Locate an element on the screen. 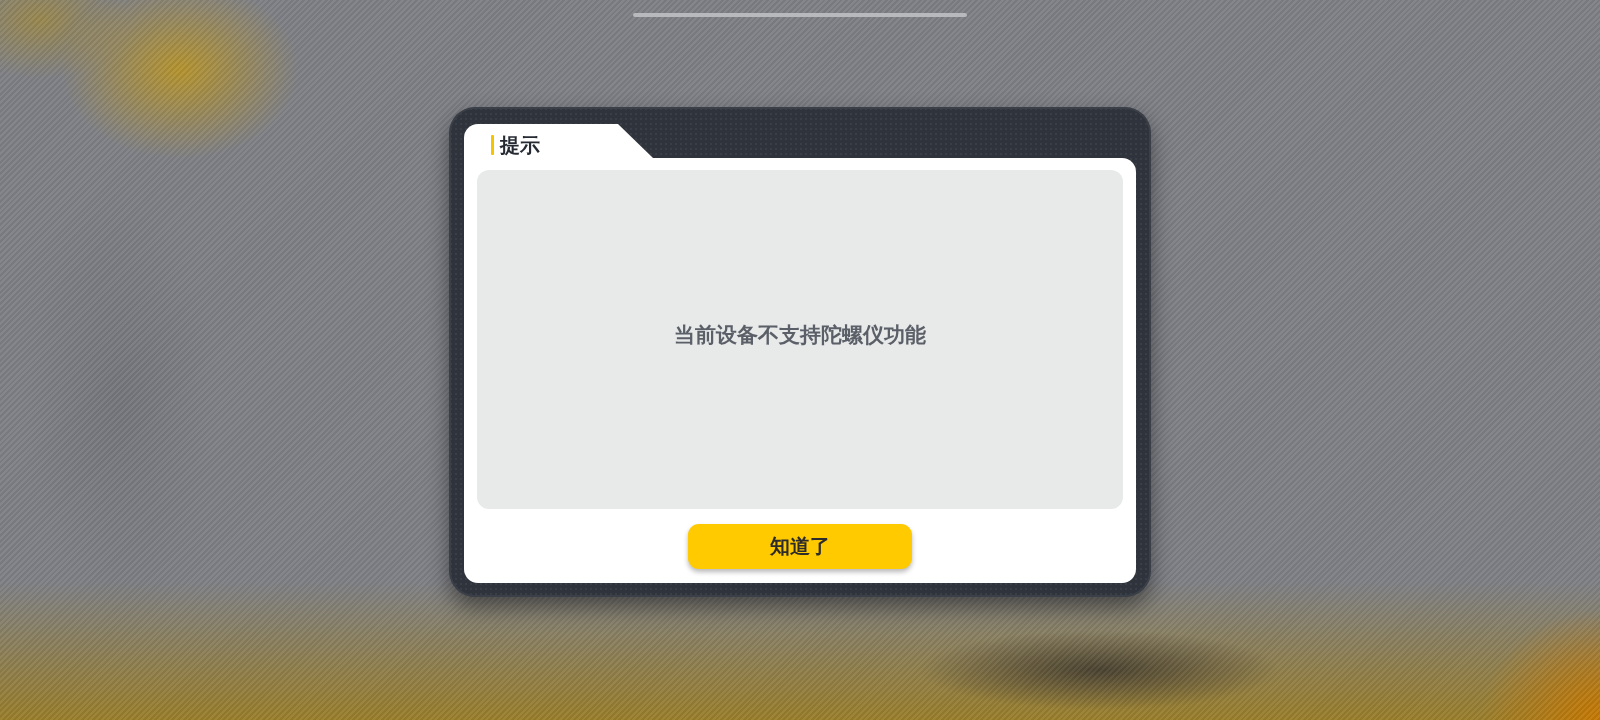  message-text: 当前设备不支持陀螺仪功能 is located at coordinates (800, 335).